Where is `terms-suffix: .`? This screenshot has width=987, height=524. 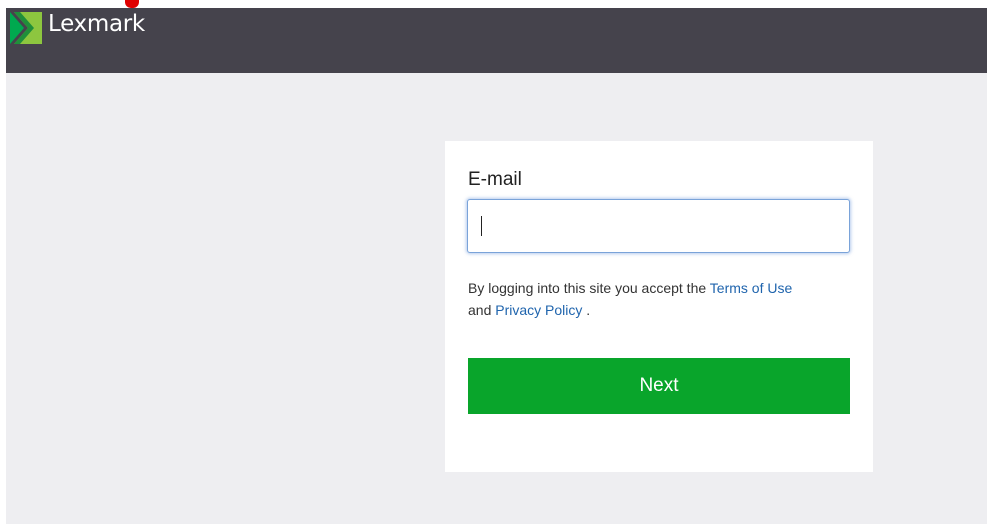
terms-suffix: . is located at coordinates (588, 310).